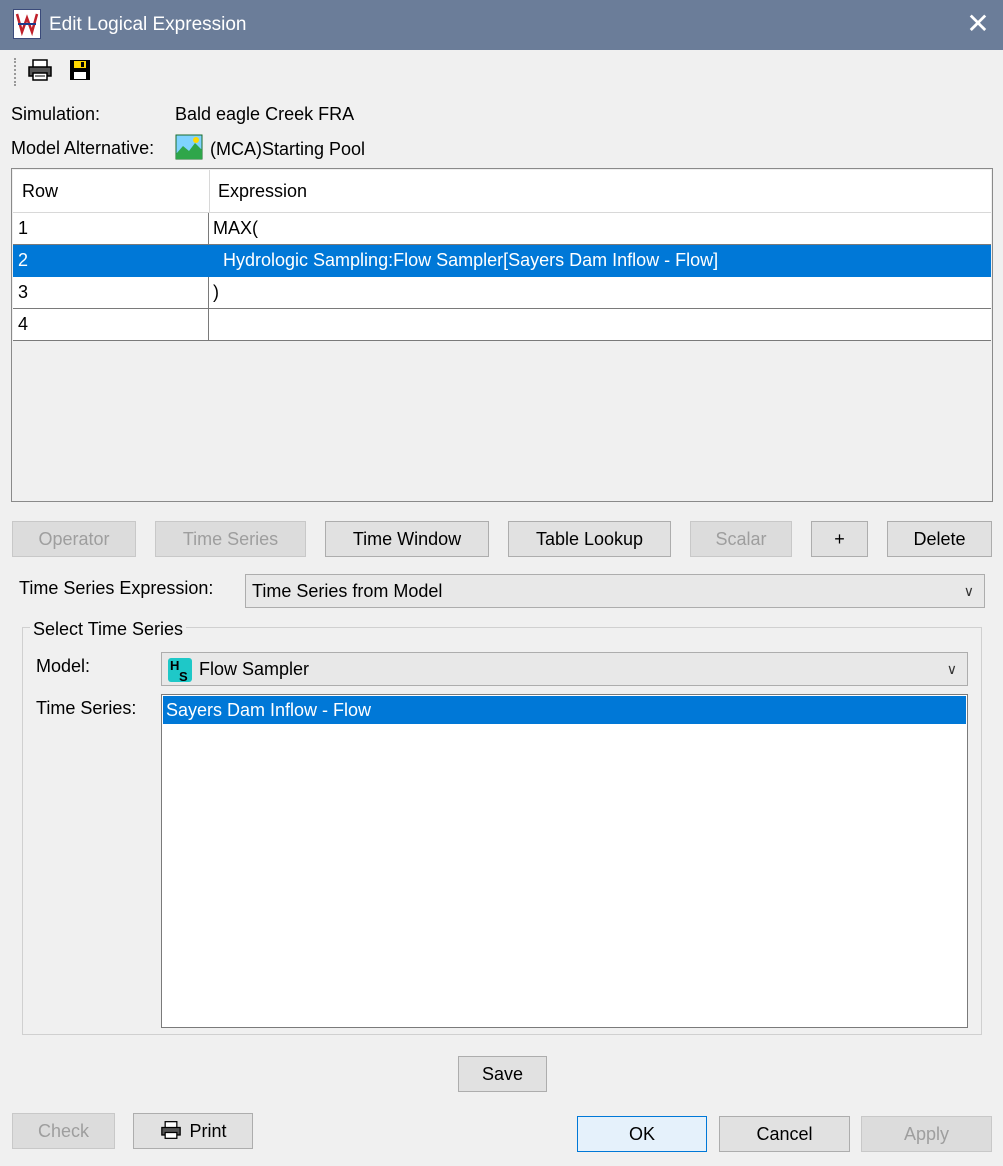 The image size is (1003, 1166). I want to click on time-series-button: Time Series, so click(230, 539).